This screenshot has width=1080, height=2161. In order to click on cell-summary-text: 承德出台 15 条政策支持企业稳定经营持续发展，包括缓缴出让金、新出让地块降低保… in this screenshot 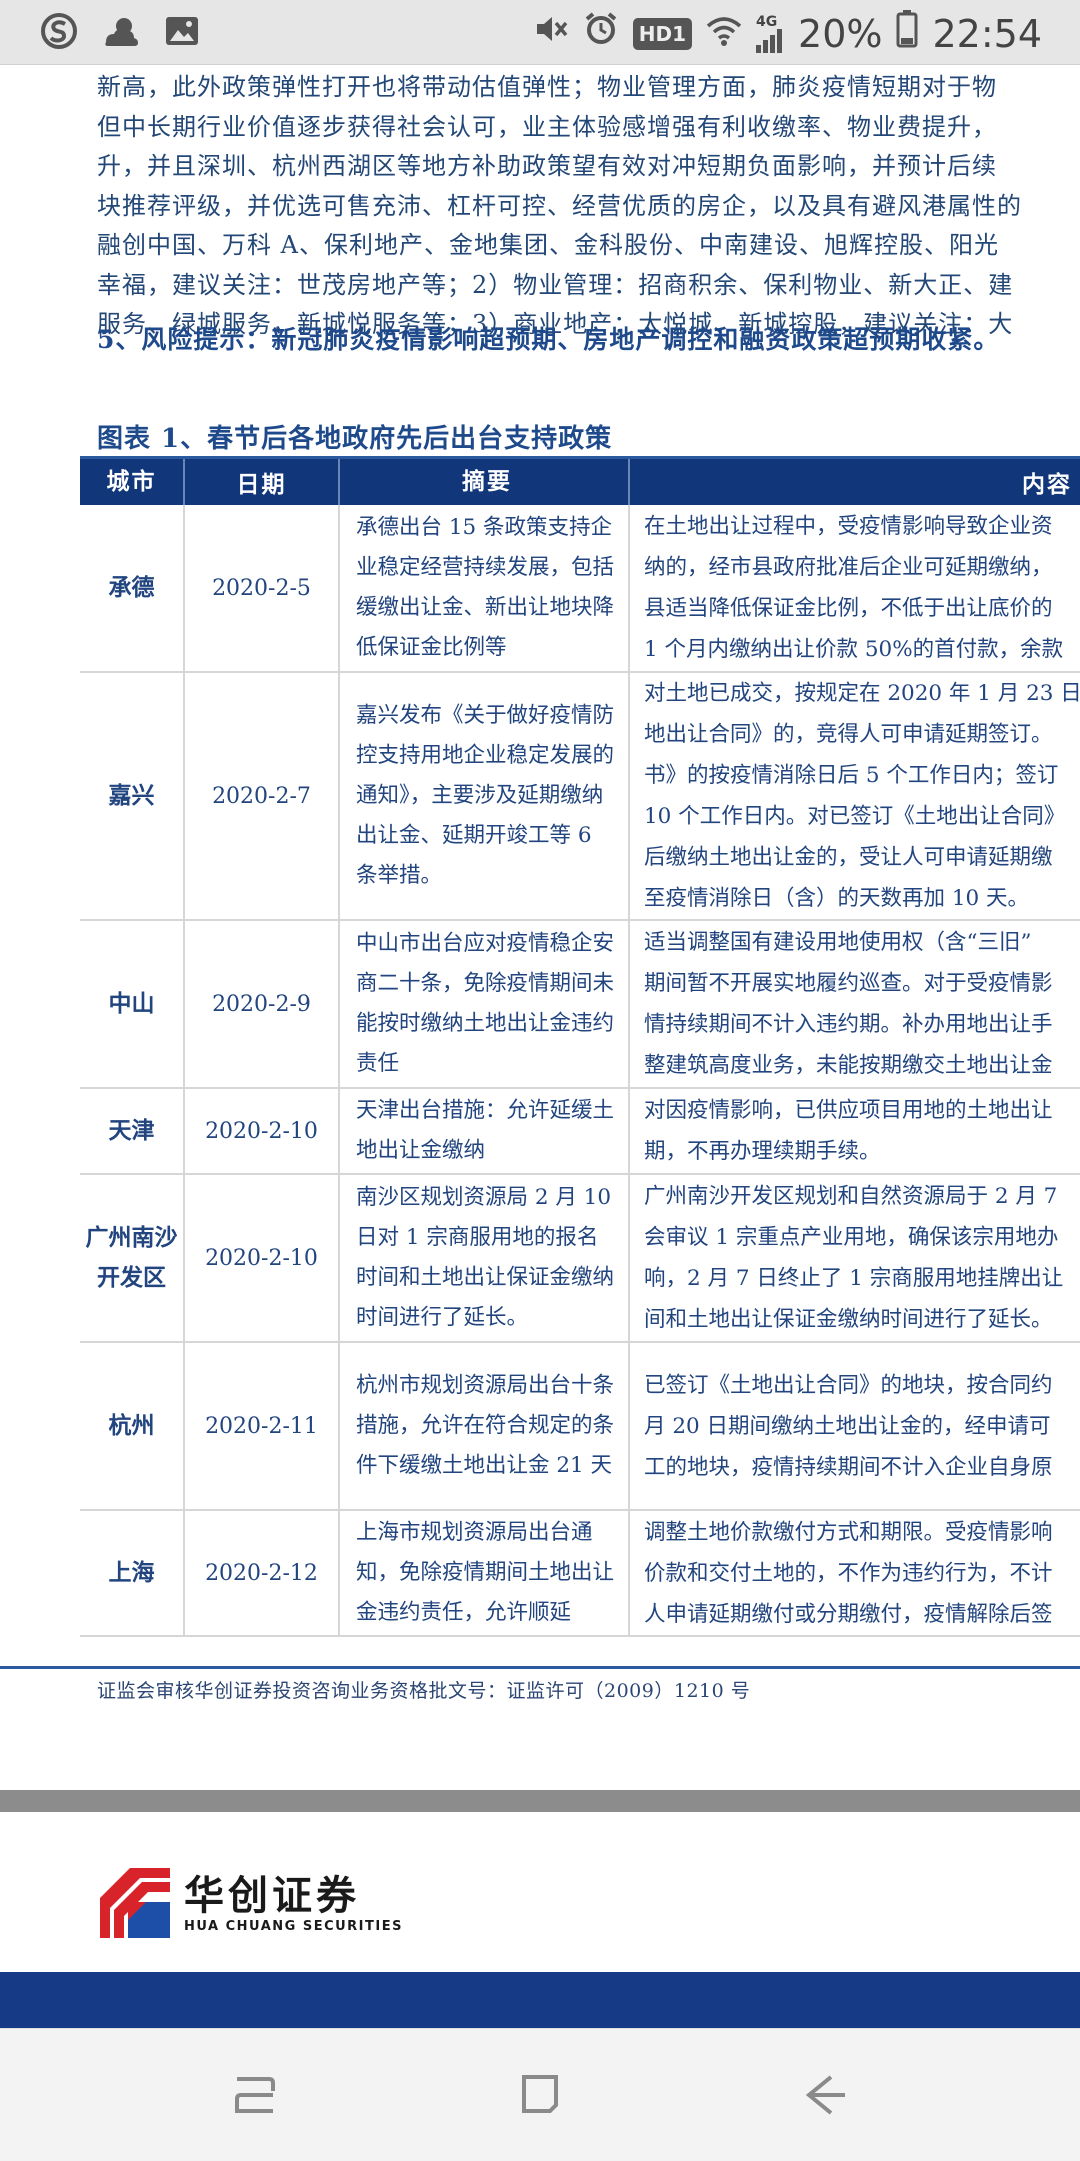, I will do `click(485, 587)`.